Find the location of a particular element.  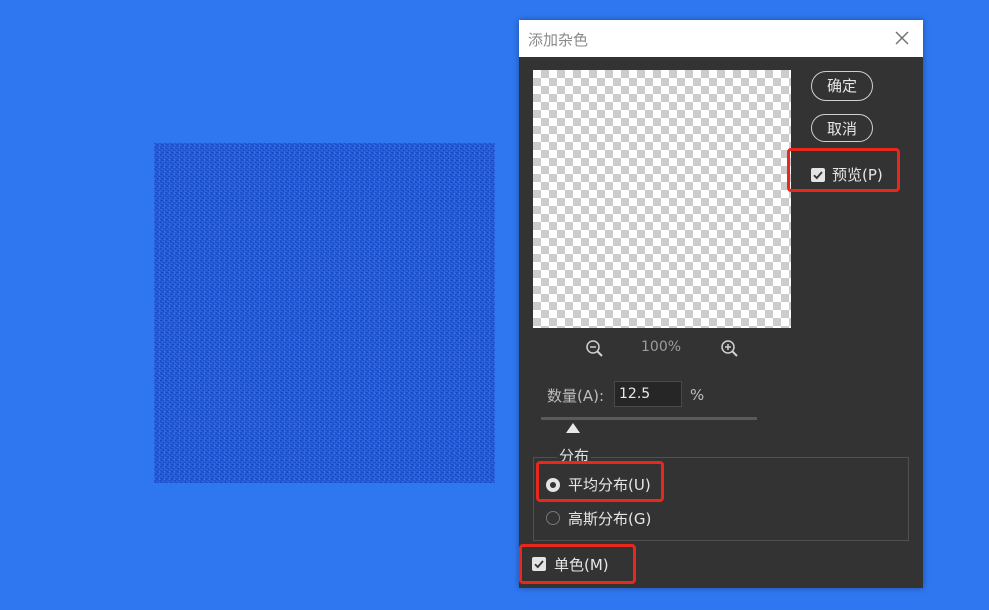

cancel-button: 取消 is located at coordinates (842, 128).